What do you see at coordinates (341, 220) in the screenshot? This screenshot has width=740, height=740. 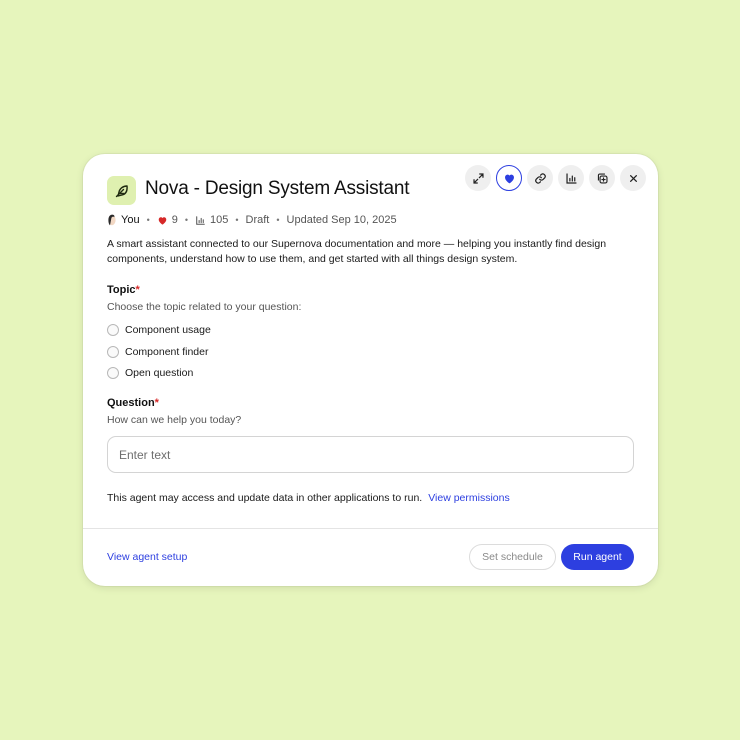 I see `updated-date: Updated Sep 10, 2025` at bounding box center [341, 220].